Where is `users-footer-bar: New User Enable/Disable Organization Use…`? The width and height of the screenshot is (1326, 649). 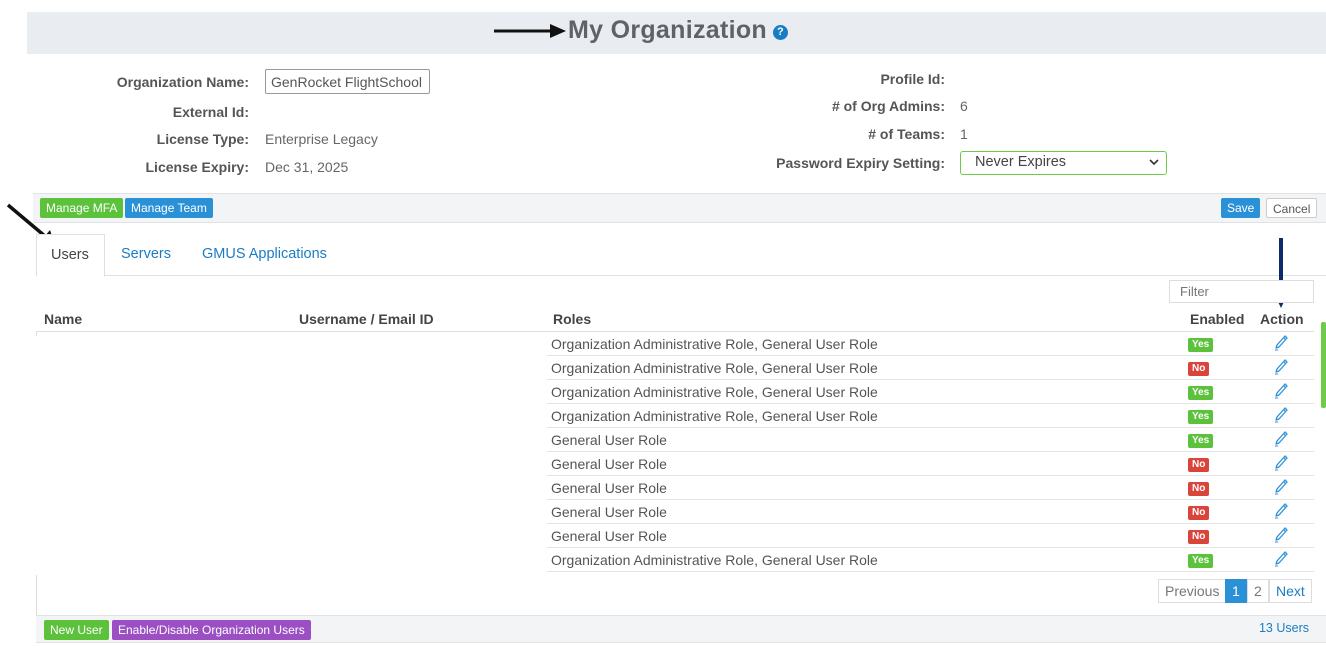
users-footer-bar: New User Enable/Disable Organization Use… is located at coordinates (681, 629).